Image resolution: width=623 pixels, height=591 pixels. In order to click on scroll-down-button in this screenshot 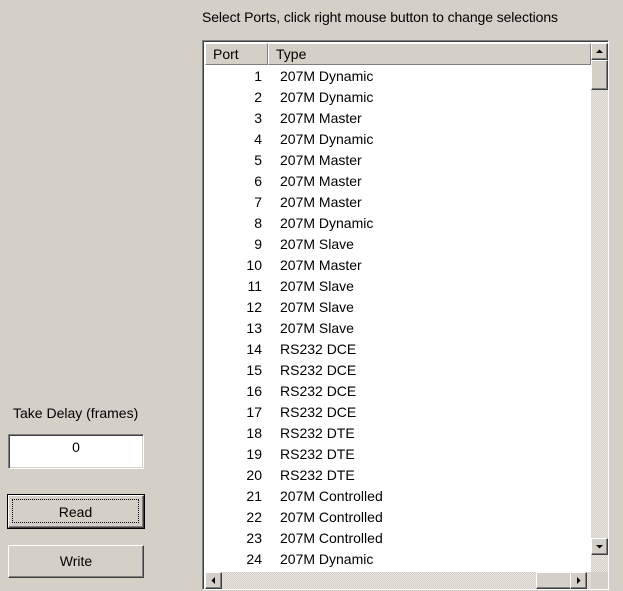, I will do `click(599, 546)`.